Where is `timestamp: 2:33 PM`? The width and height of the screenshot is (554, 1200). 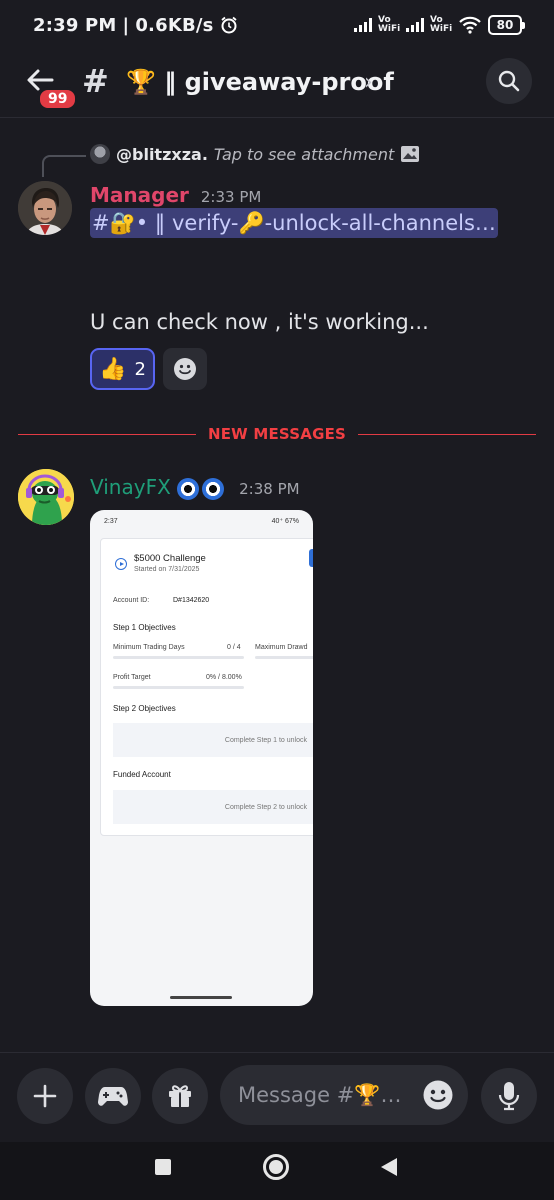
timestamp: 2:33 PM is located at coordinates (231, 197).